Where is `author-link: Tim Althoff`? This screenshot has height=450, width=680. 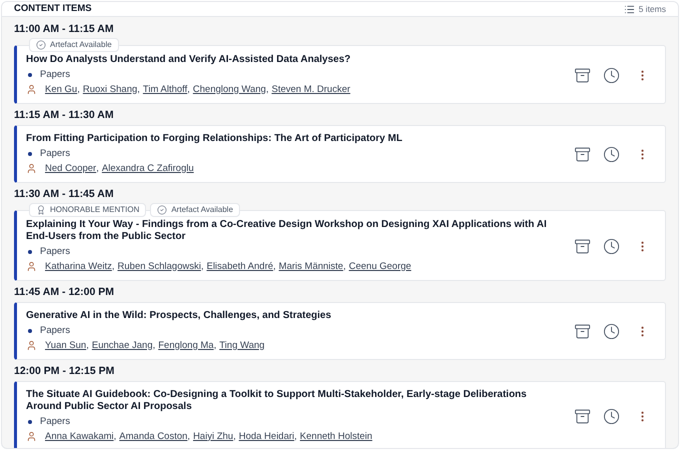
author-link: Tim Althoff is located at coordinates (165, 89).